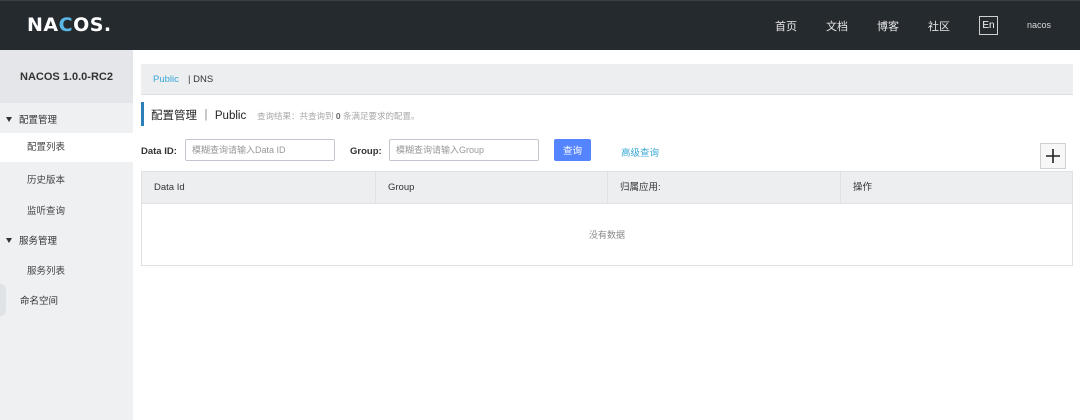  I want to click on sidebar-collapse-handle, so click(3, 300).